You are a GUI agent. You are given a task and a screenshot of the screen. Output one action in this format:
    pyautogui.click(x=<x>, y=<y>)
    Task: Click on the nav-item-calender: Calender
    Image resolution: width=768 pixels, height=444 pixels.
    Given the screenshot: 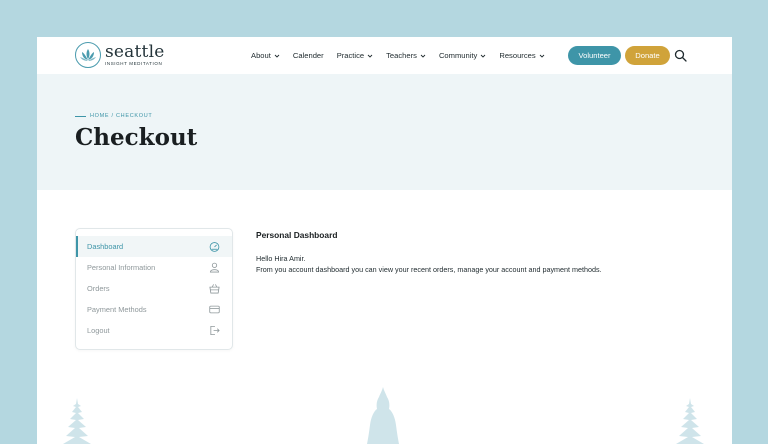 What is the action you would take?
    pyautogui.click(x=308, y=55)
    